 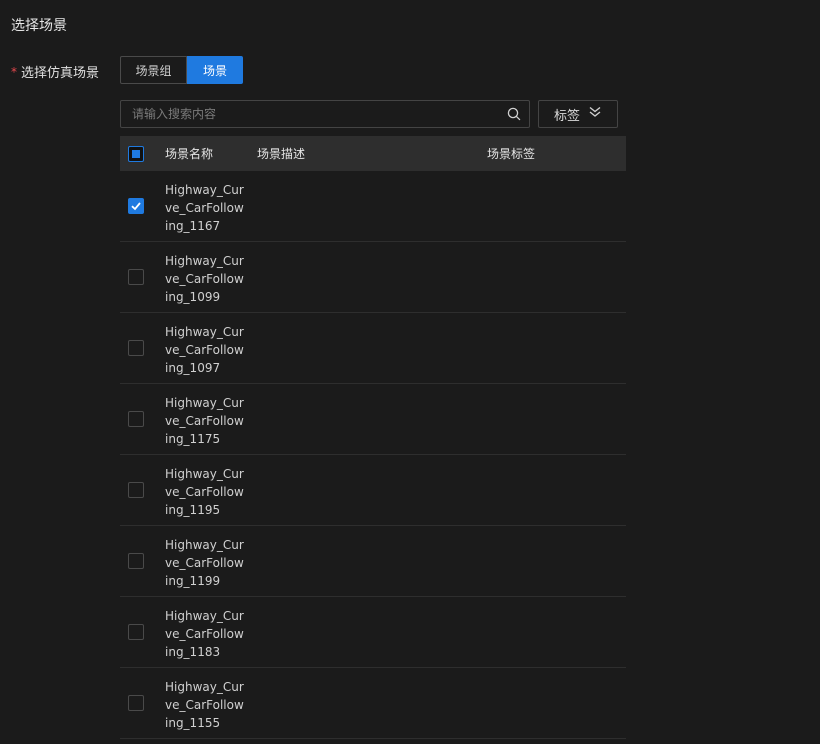 I want to click on table-row: Highway_Curve_CarFollowing_1097, so click(x=373, y=348).